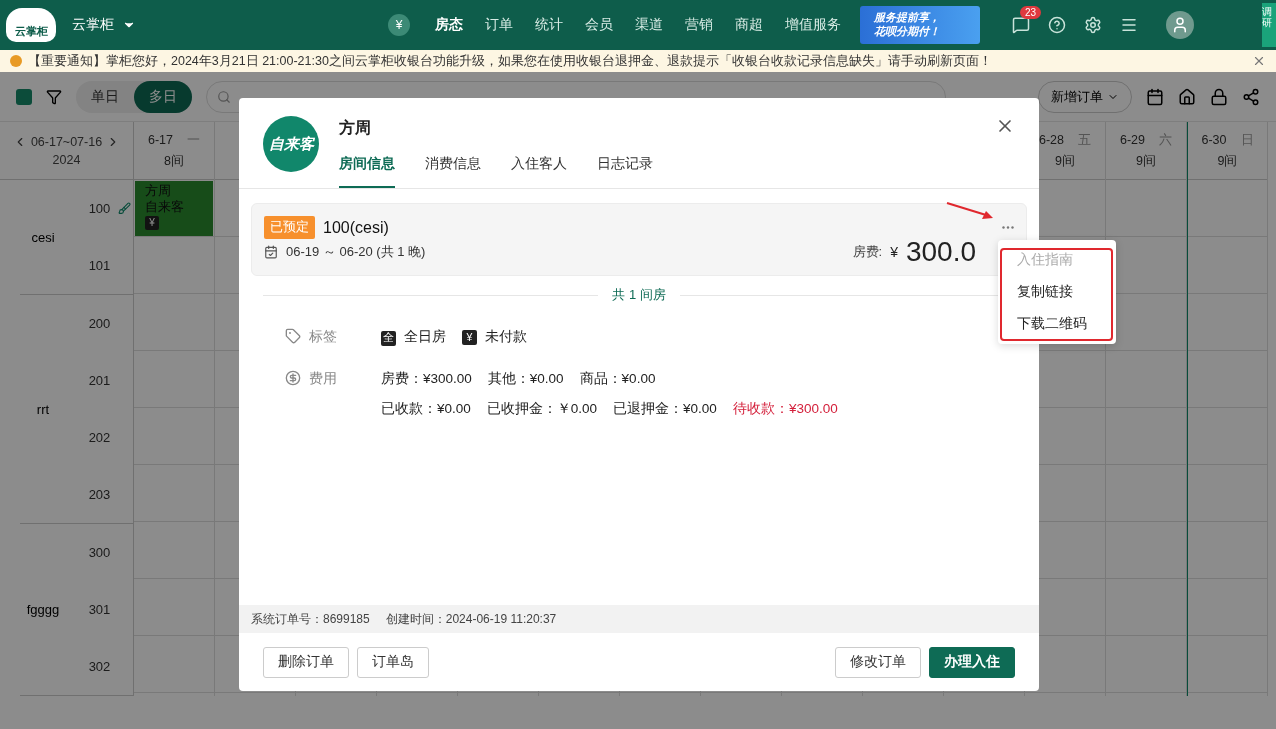  I want to click on edit-order-button: 修改订单, so click(878, 662).